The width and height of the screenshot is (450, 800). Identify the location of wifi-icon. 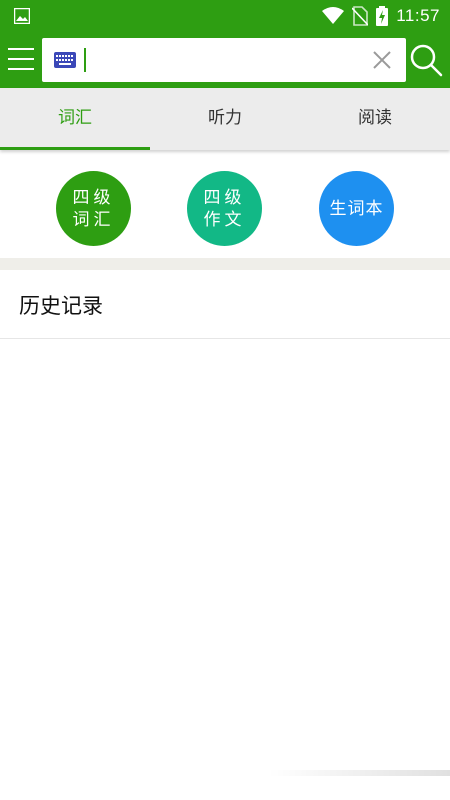
(333, 15).